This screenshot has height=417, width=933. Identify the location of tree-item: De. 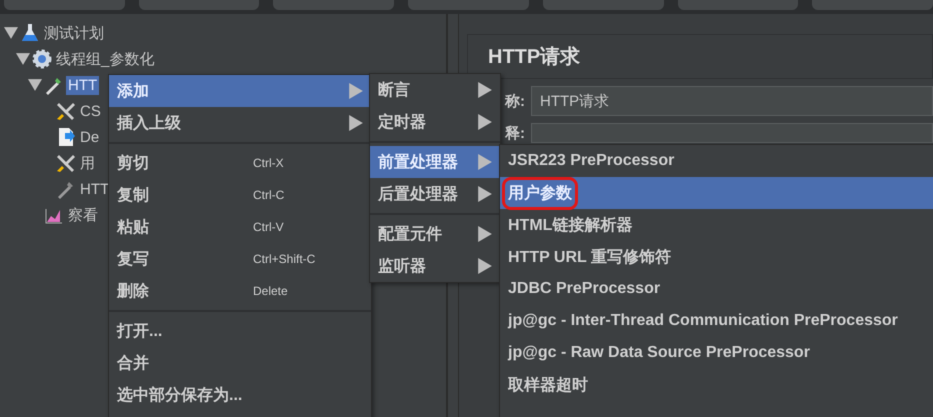
(90, 137).